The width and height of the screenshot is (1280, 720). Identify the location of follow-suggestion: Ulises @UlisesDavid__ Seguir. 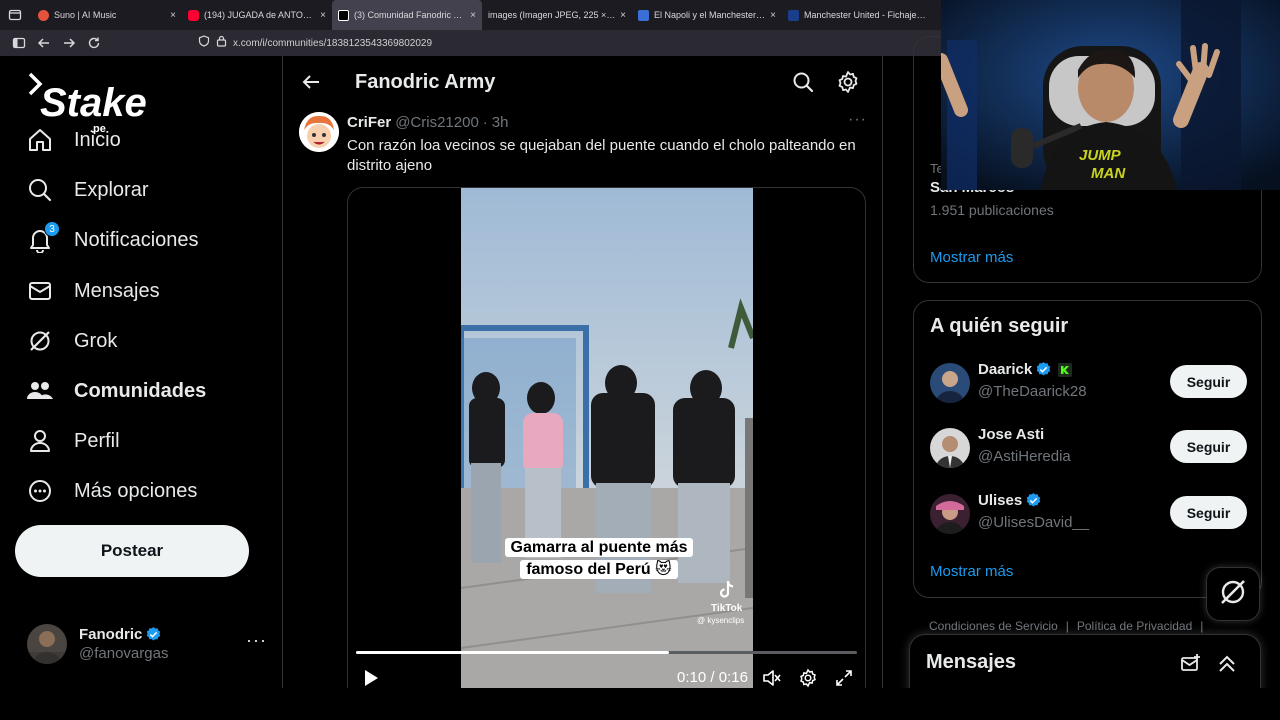
(1089, 514).